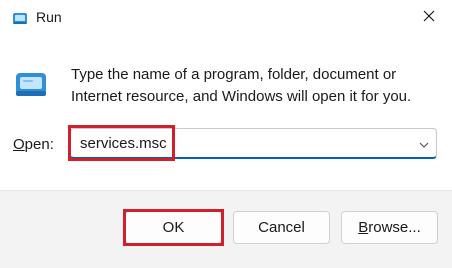 The height and width of the screenshot is (268, 452). I want to click on close-button, so click(429, 18).